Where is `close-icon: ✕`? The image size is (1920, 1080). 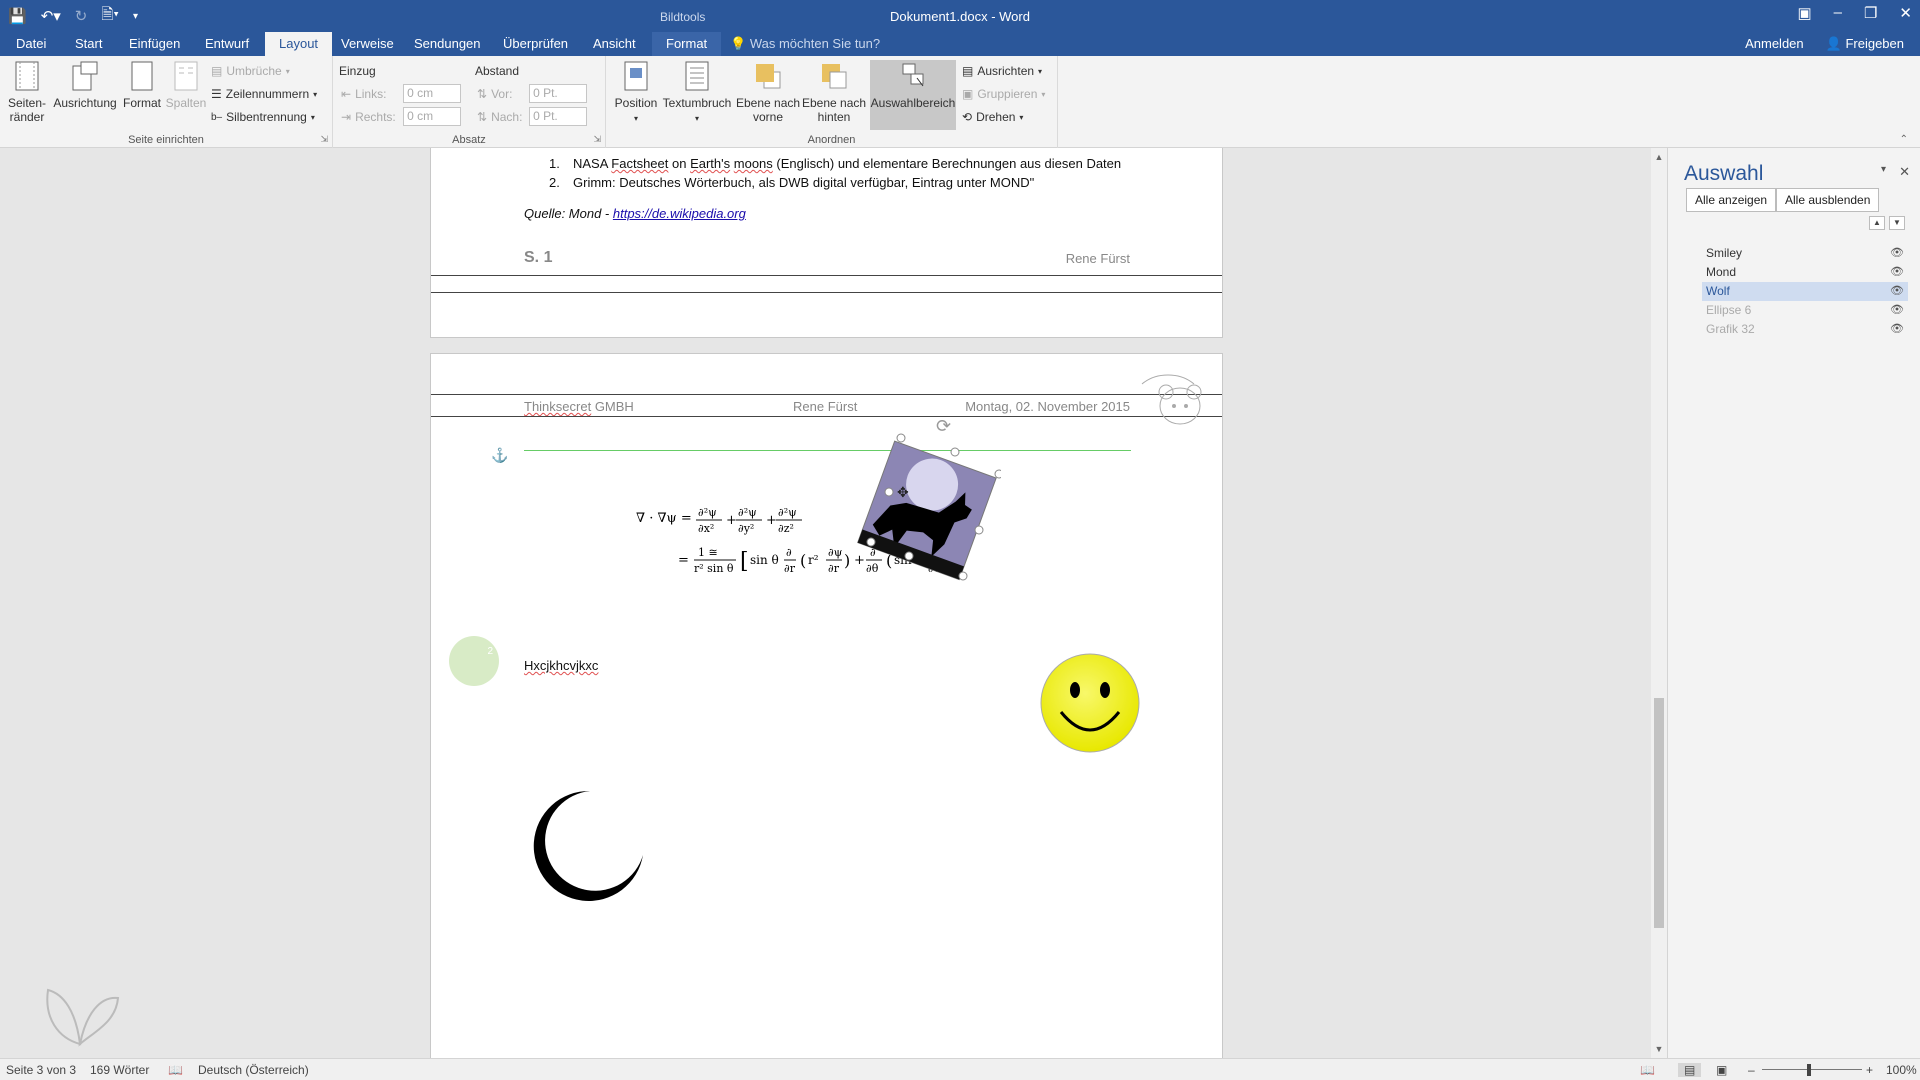 close-icon: ✕ is located at coordinates (1905, 13).